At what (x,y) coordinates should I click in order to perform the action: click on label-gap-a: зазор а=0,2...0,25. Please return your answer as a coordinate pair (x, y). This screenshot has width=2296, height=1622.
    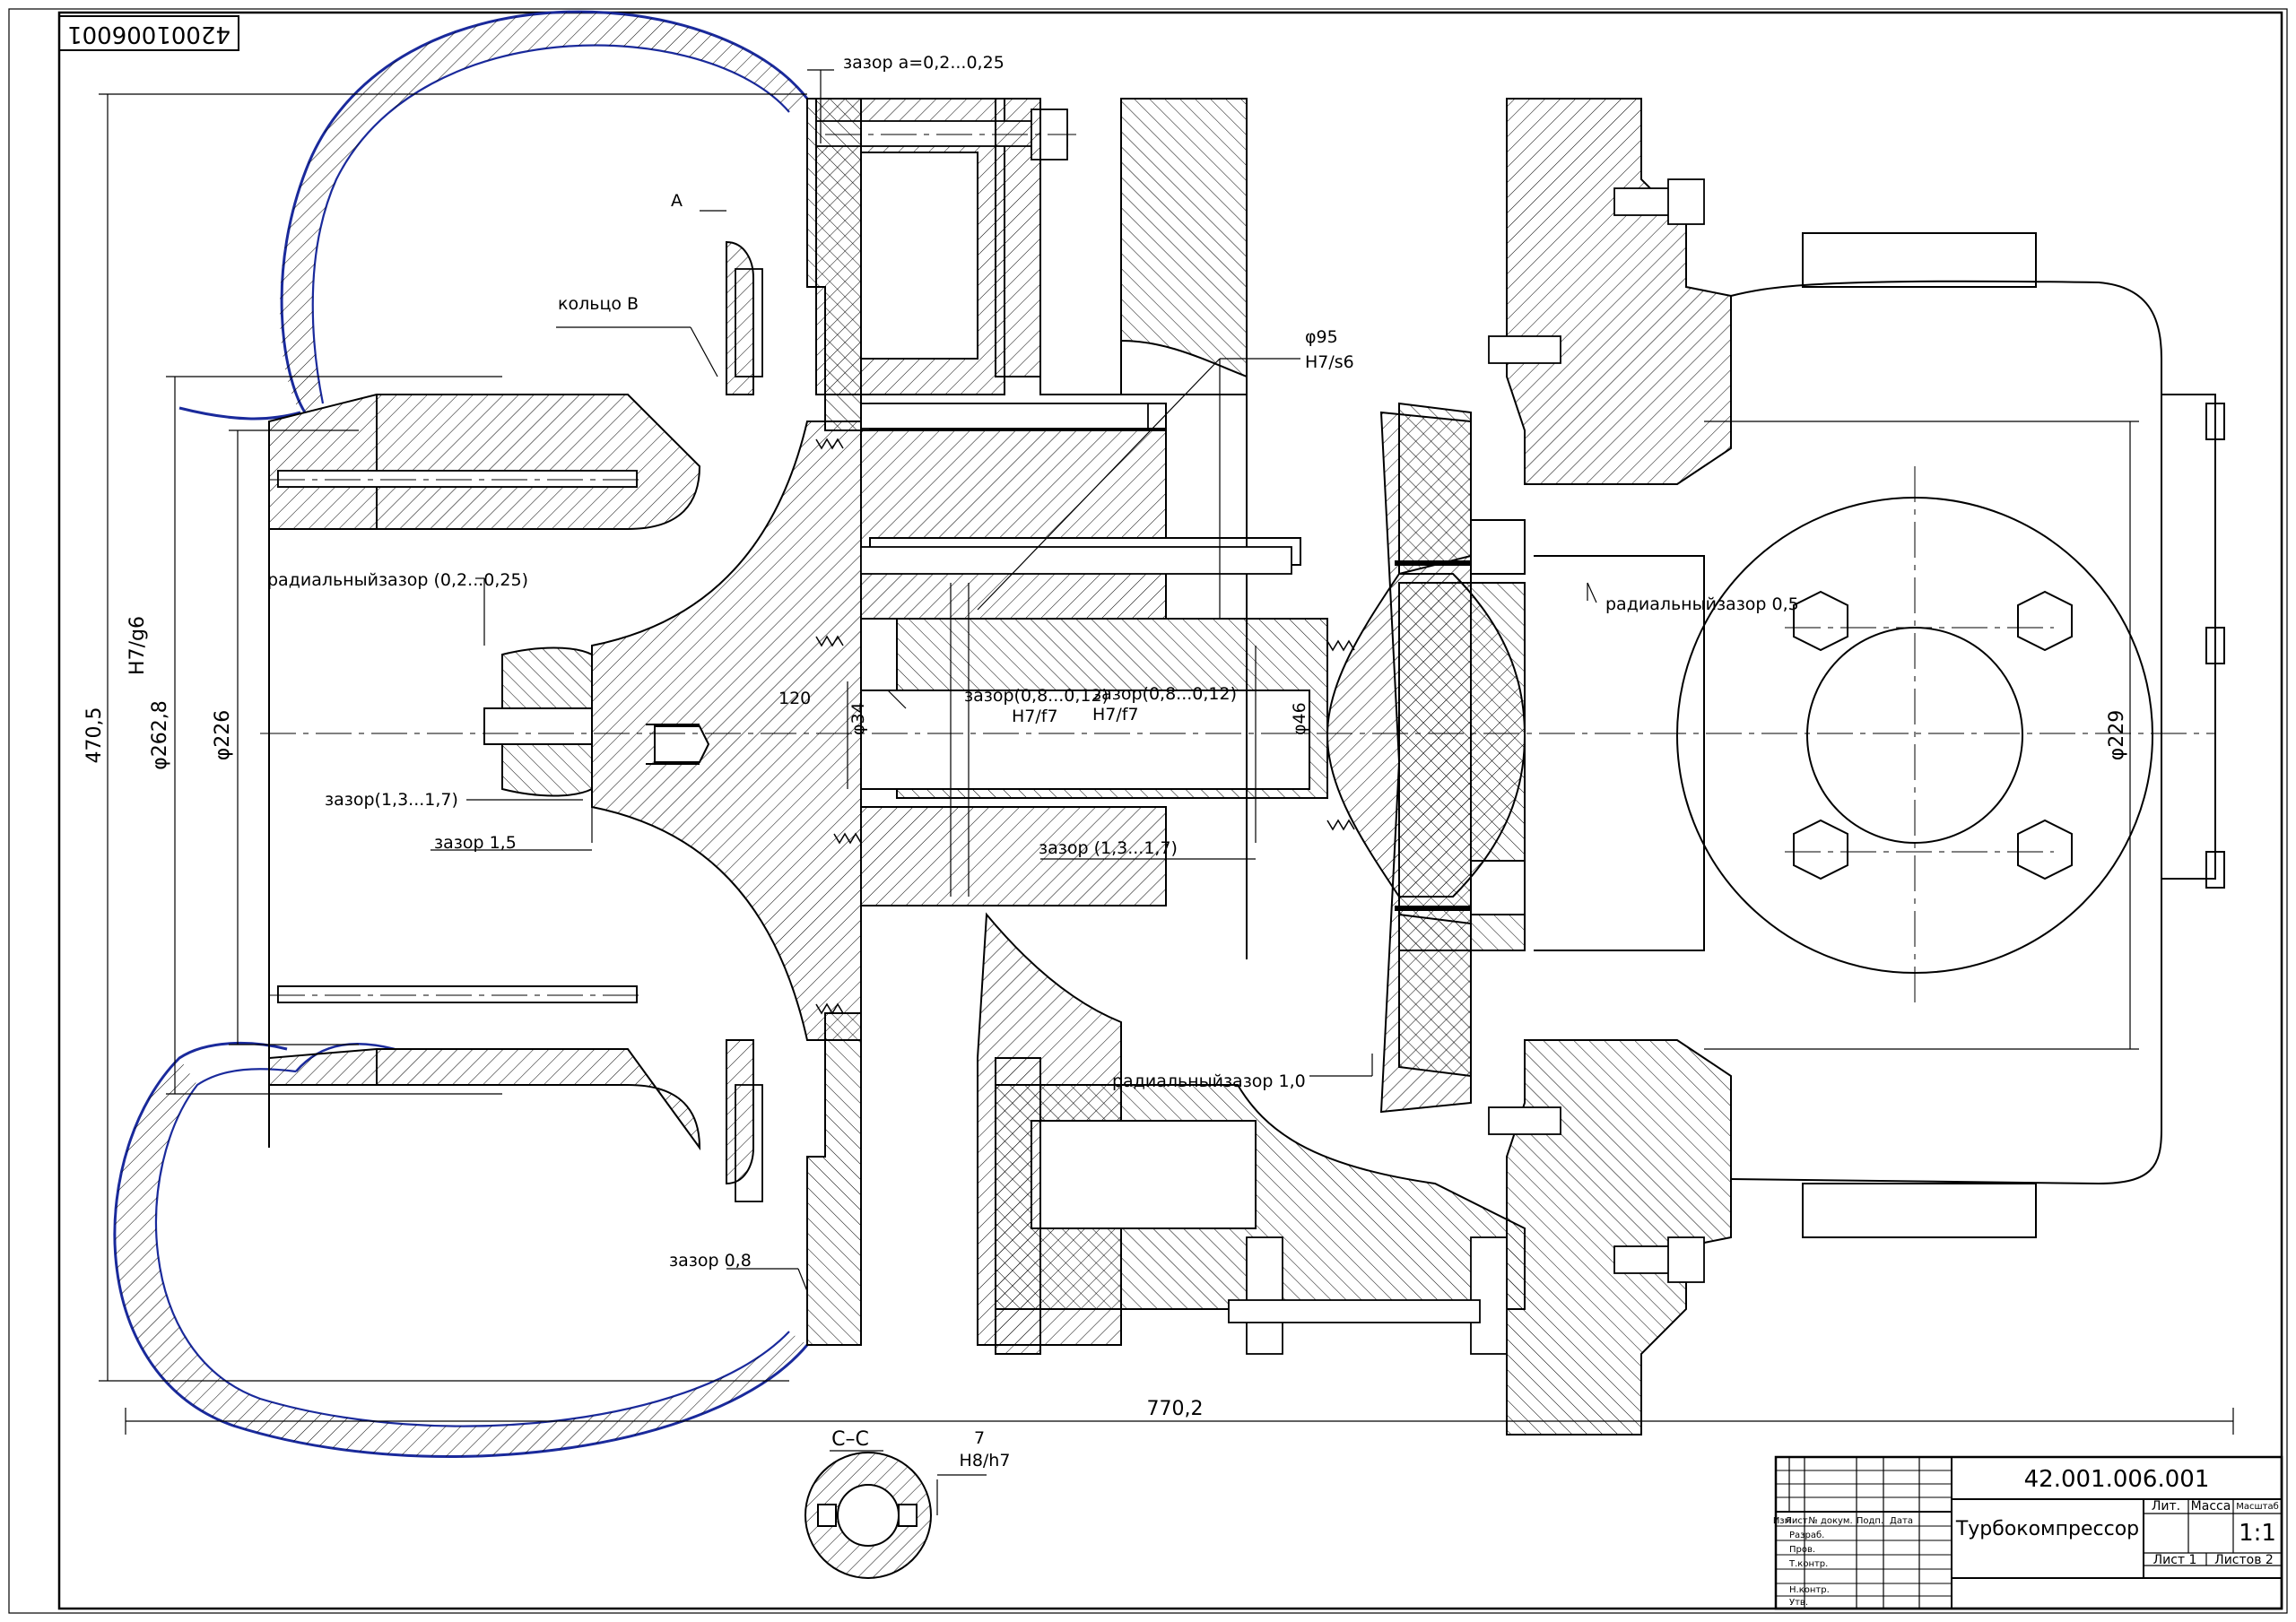
    Looking at the image, I should click on (923, 63).